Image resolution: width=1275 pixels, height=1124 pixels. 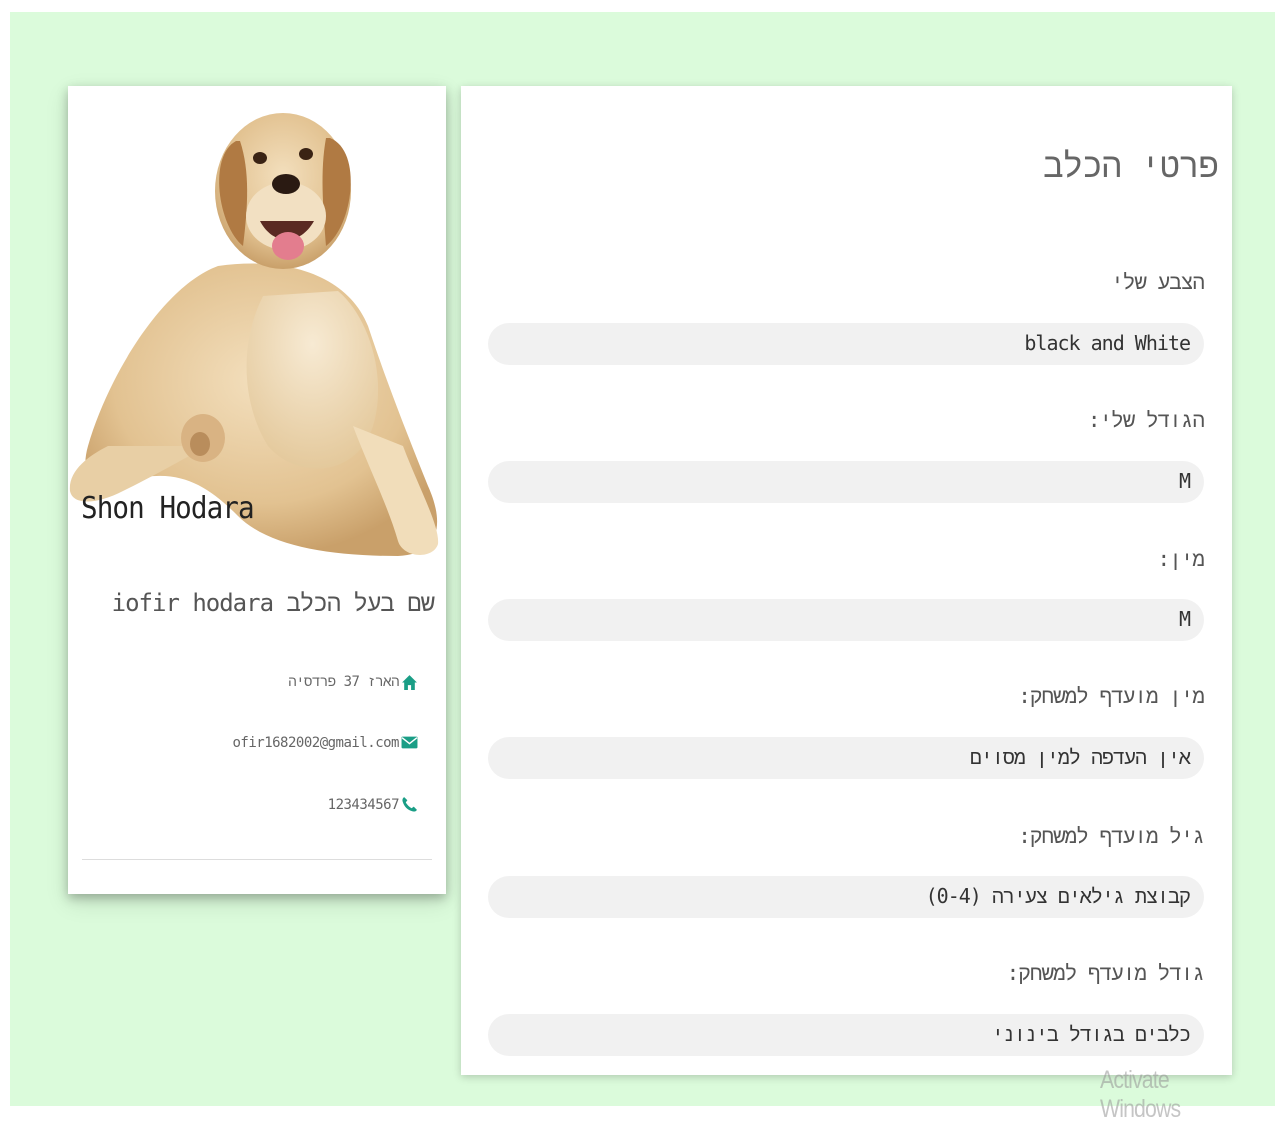 I want to click on email-row: ofir1682002@gmail.com, so click(x=325, y=742).